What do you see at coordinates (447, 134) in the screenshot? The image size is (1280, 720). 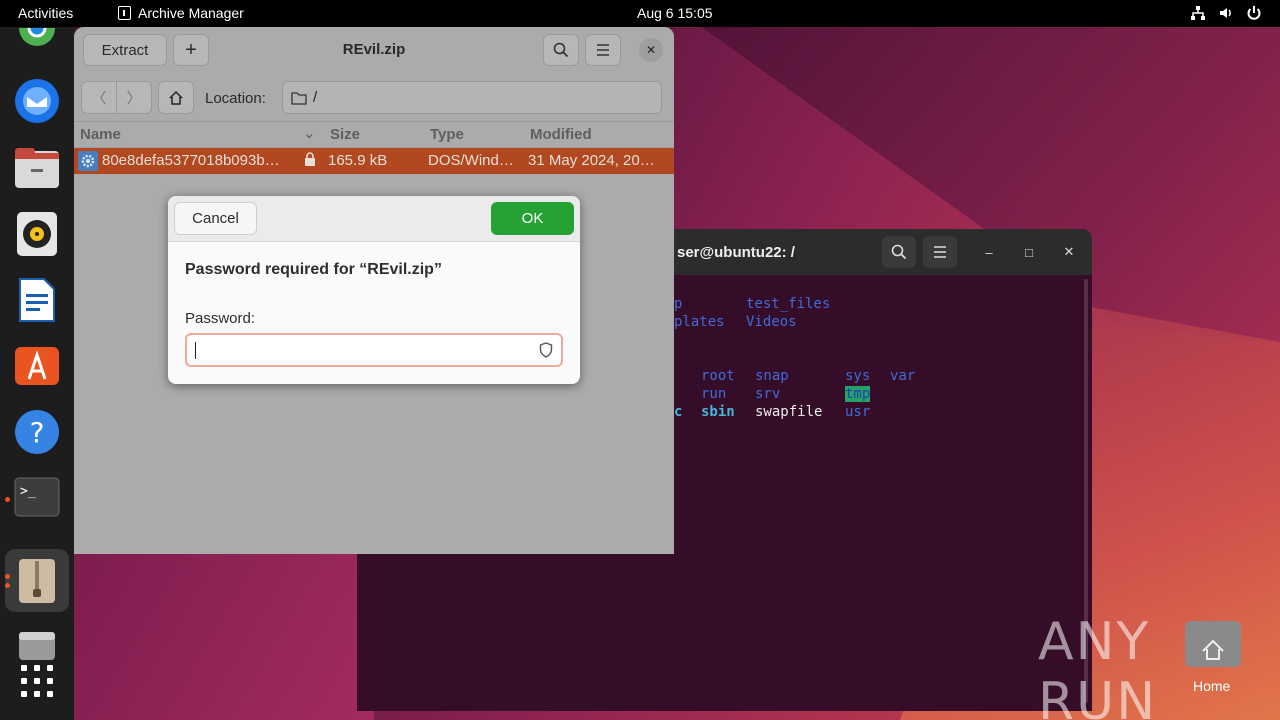 I see `column-type: Type` at bounding box center [447, 134].